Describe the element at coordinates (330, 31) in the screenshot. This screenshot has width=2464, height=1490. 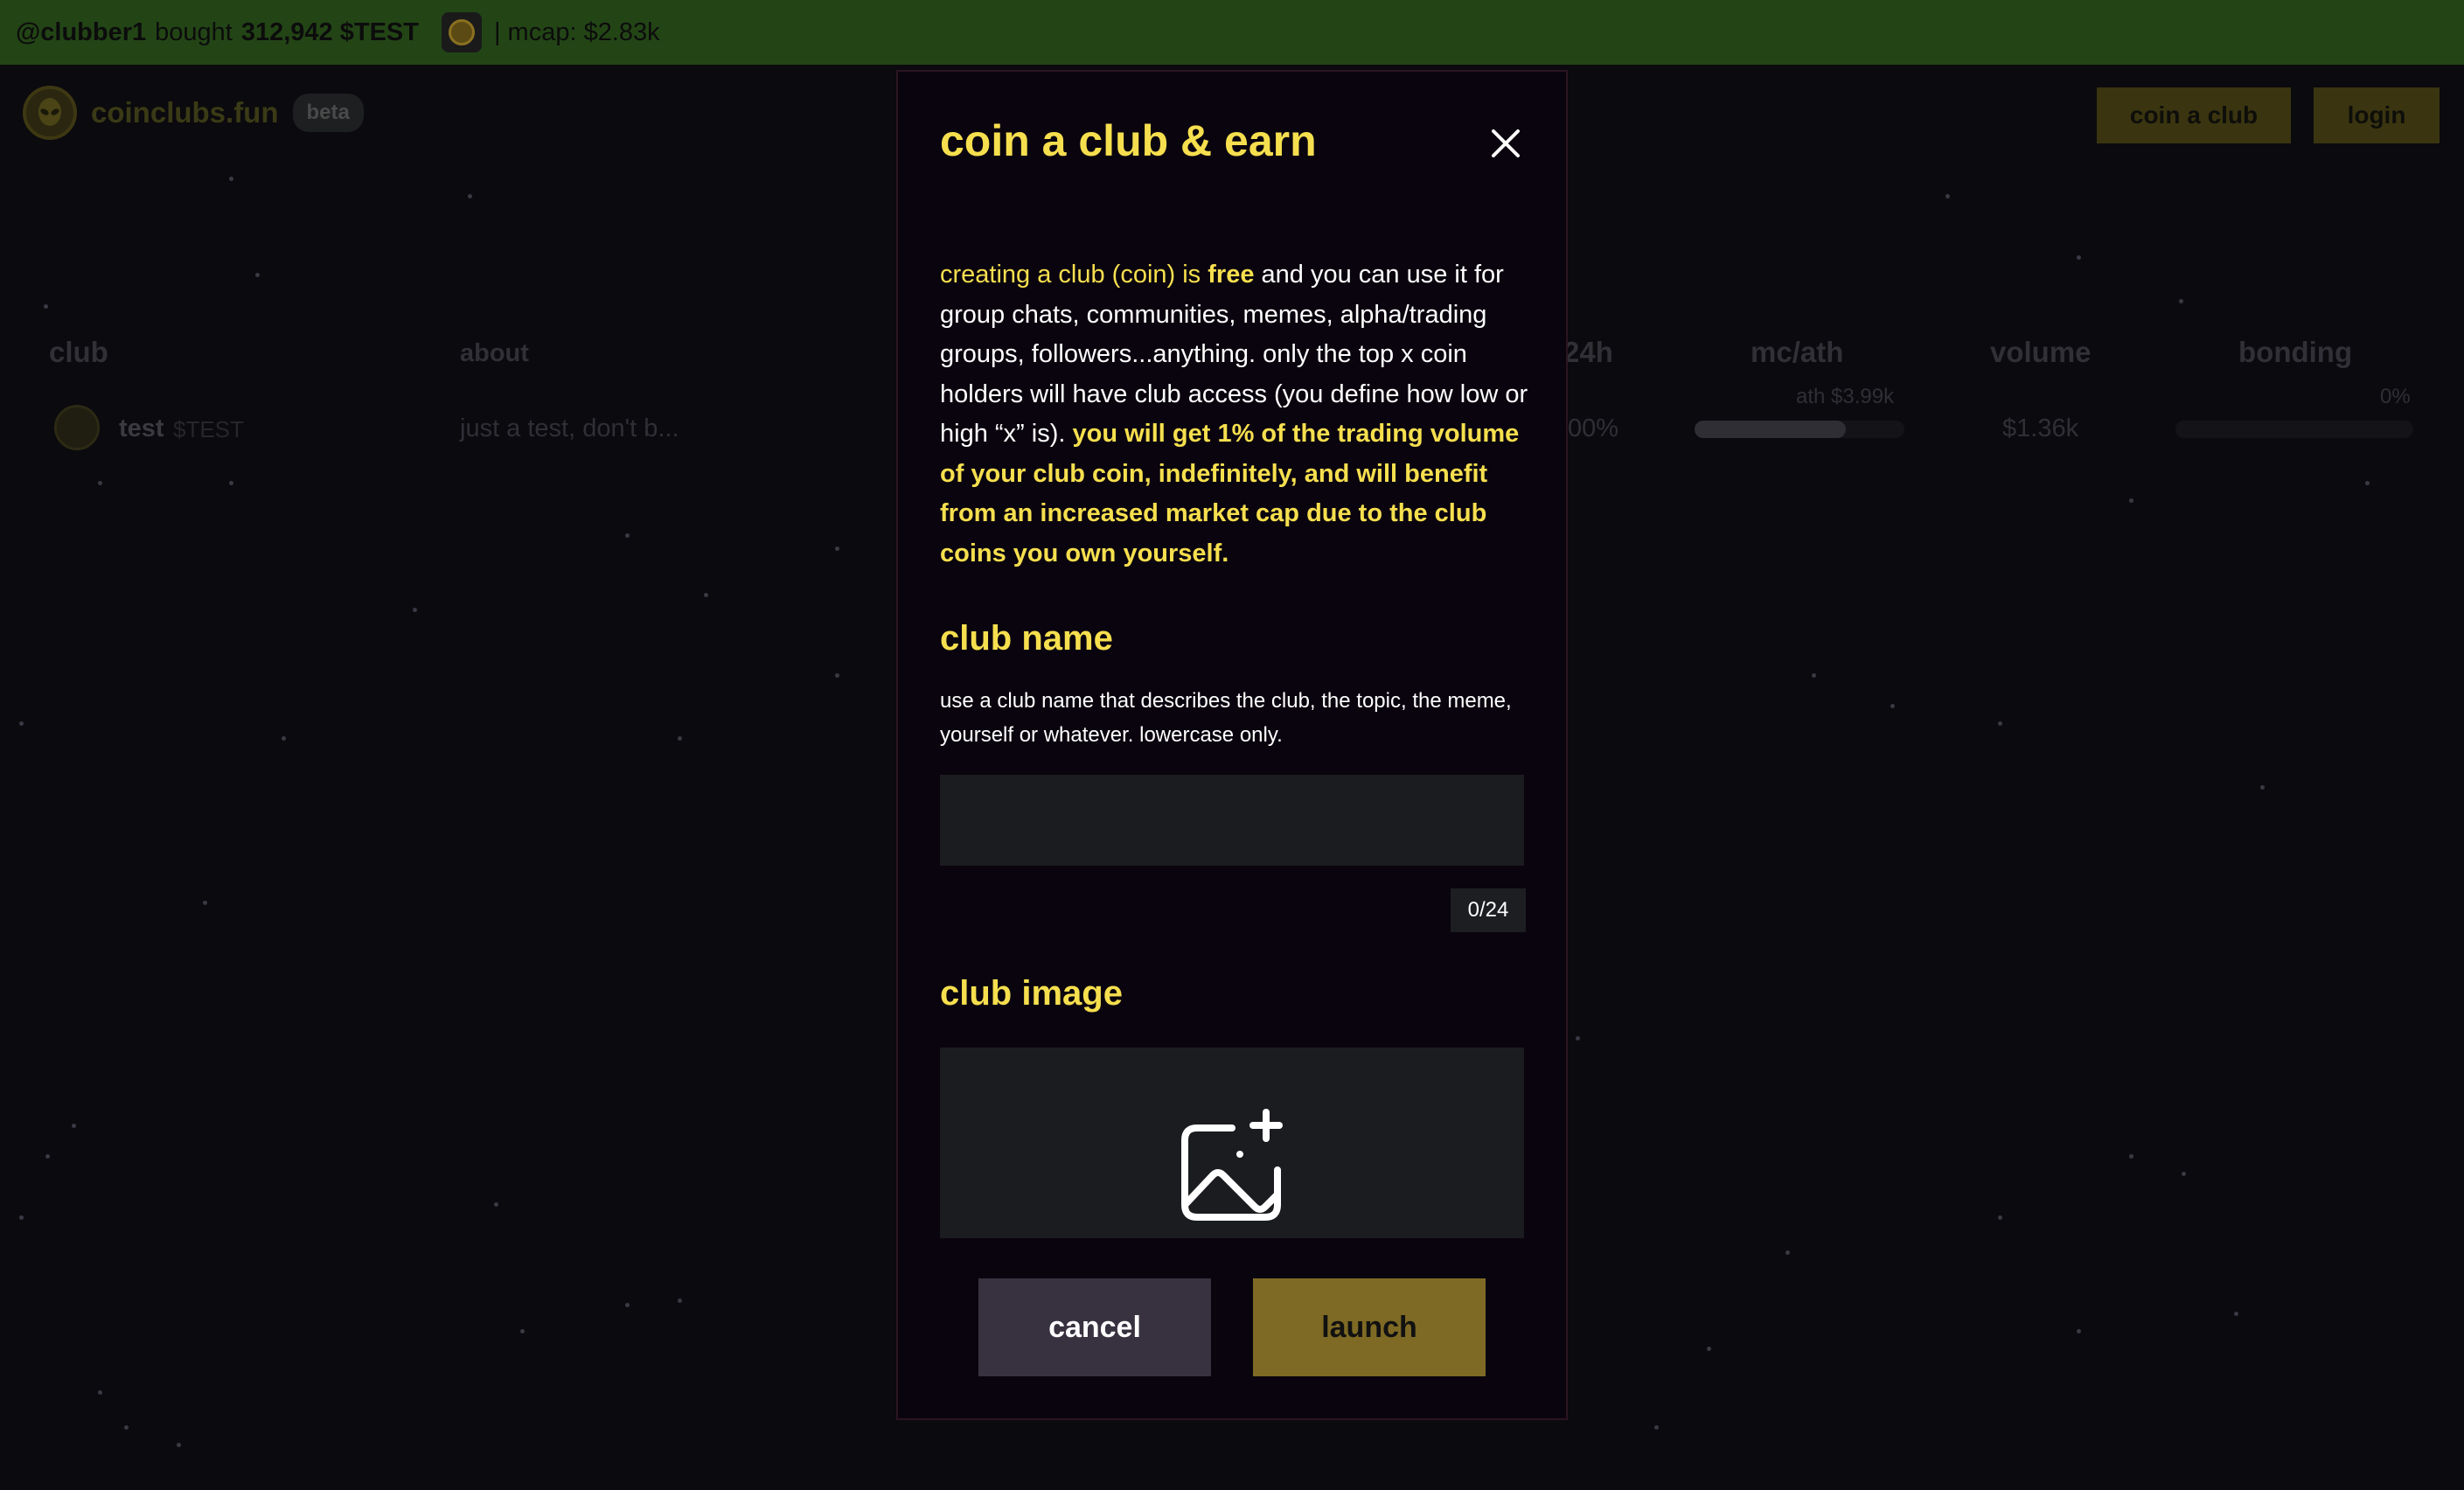
I see `ticker-amount: 312,942 $TEST` at that location.